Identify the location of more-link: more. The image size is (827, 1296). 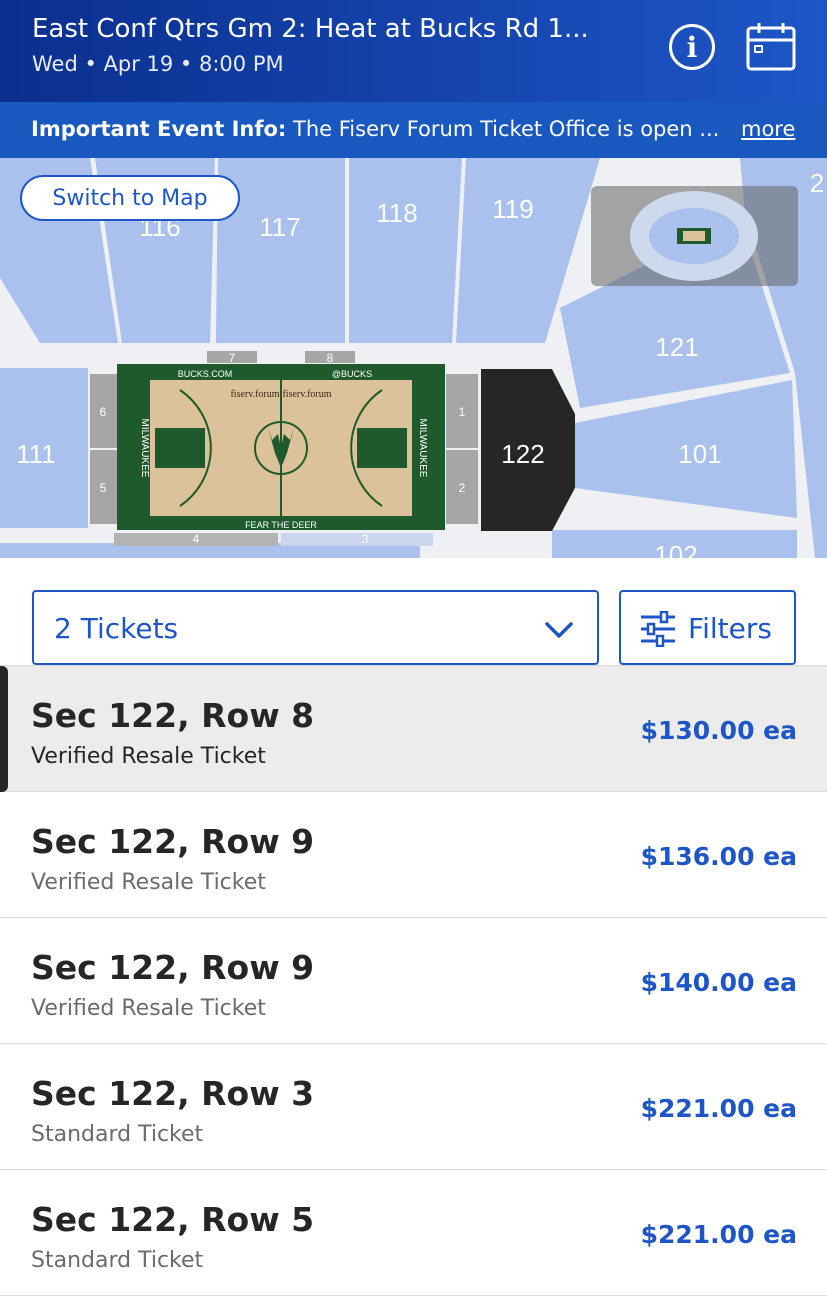
(768, 129).